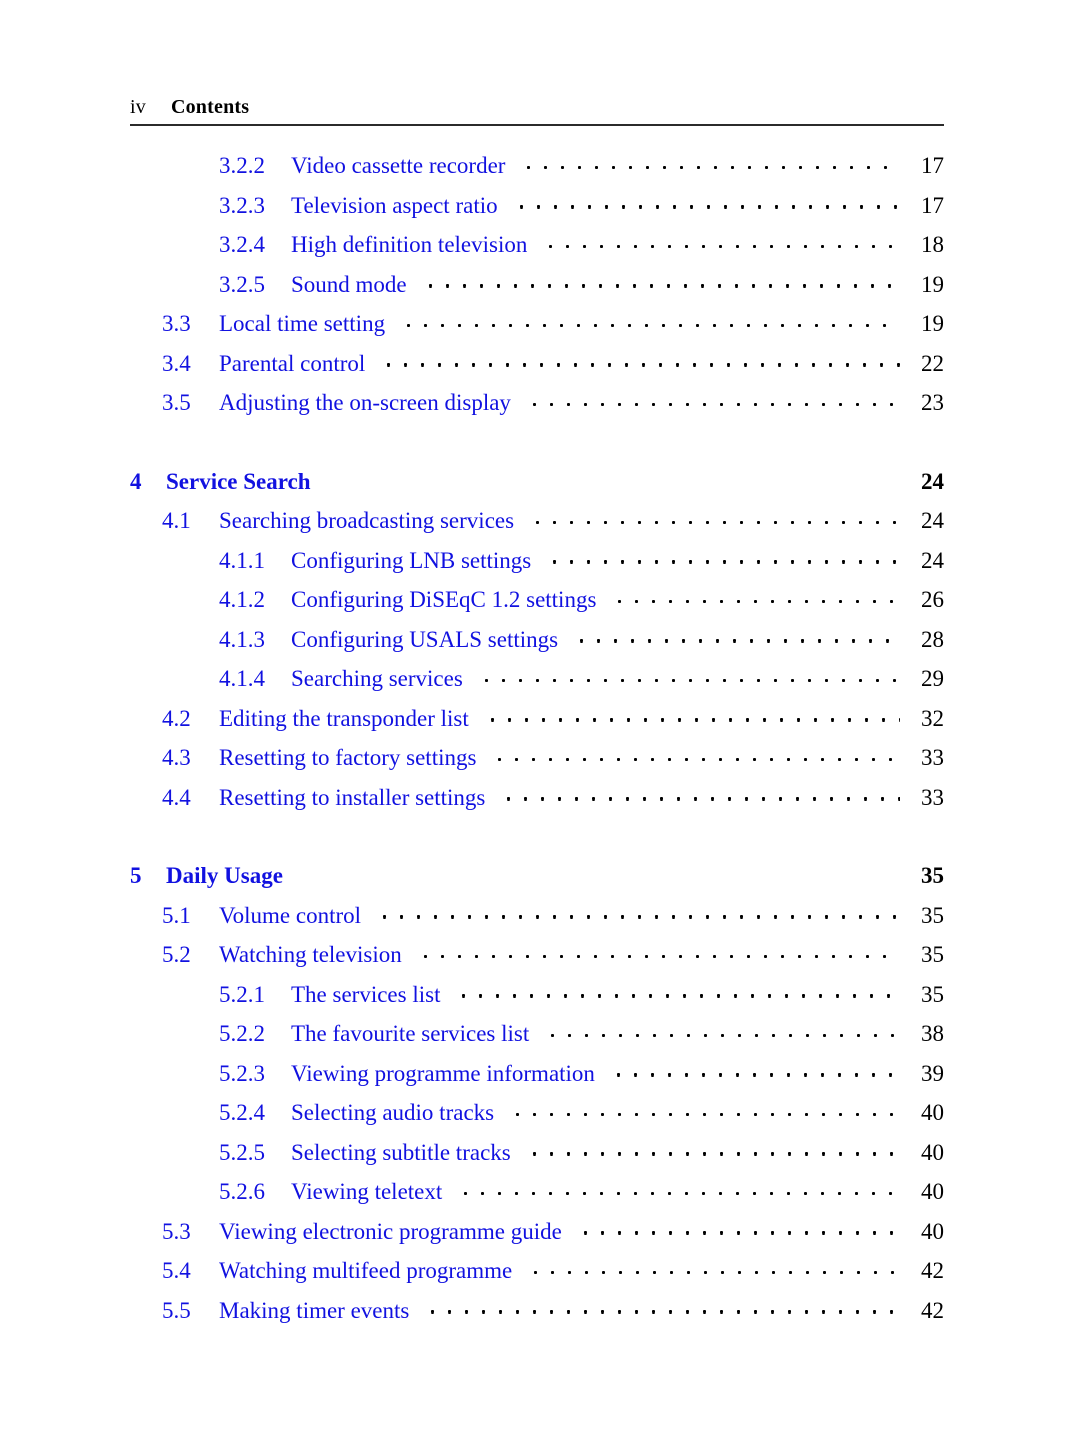 This screenshot has width=1080, height=1439. Describe the element at coordinates (367, 1191) in the screenshot. I see `toc-entry-label: Viewing teletext` at that location.